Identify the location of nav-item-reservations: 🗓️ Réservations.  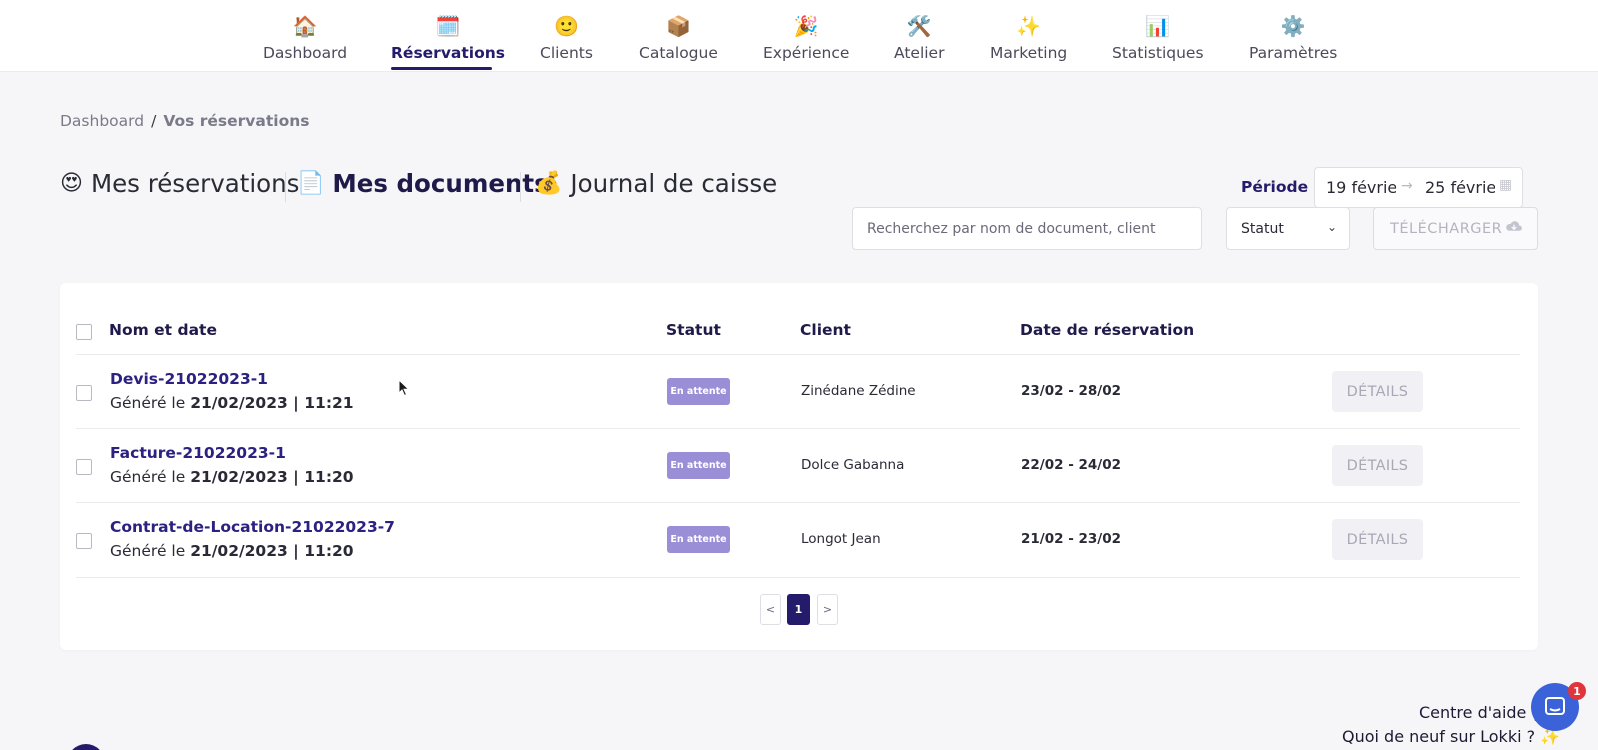
(448, 38).